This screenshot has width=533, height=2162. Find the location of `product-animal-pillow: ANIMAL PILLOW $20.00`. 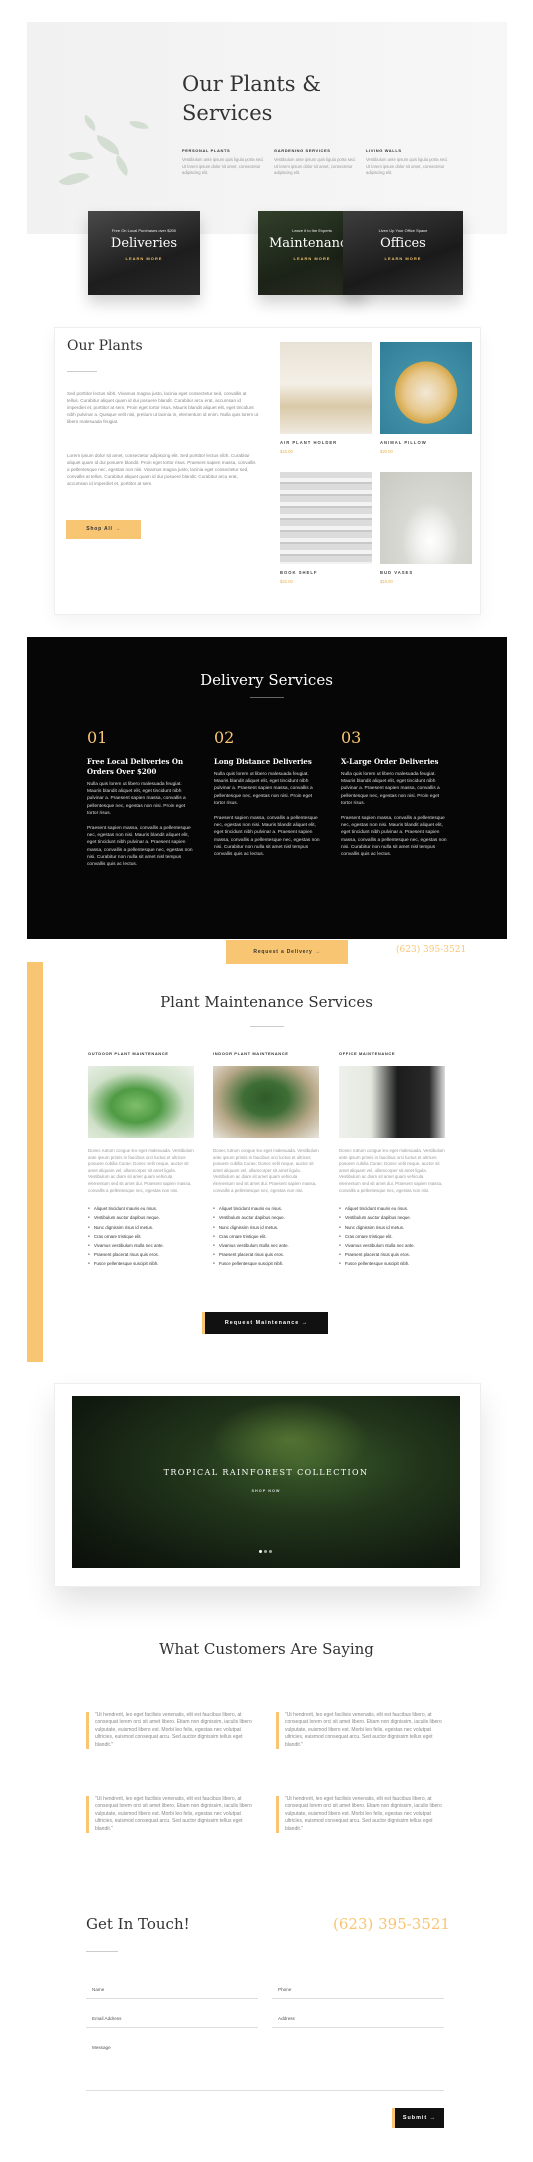

product-animal-pillow: ANIMAL PILLOW $20.00 is located at coordinates (426, 398).